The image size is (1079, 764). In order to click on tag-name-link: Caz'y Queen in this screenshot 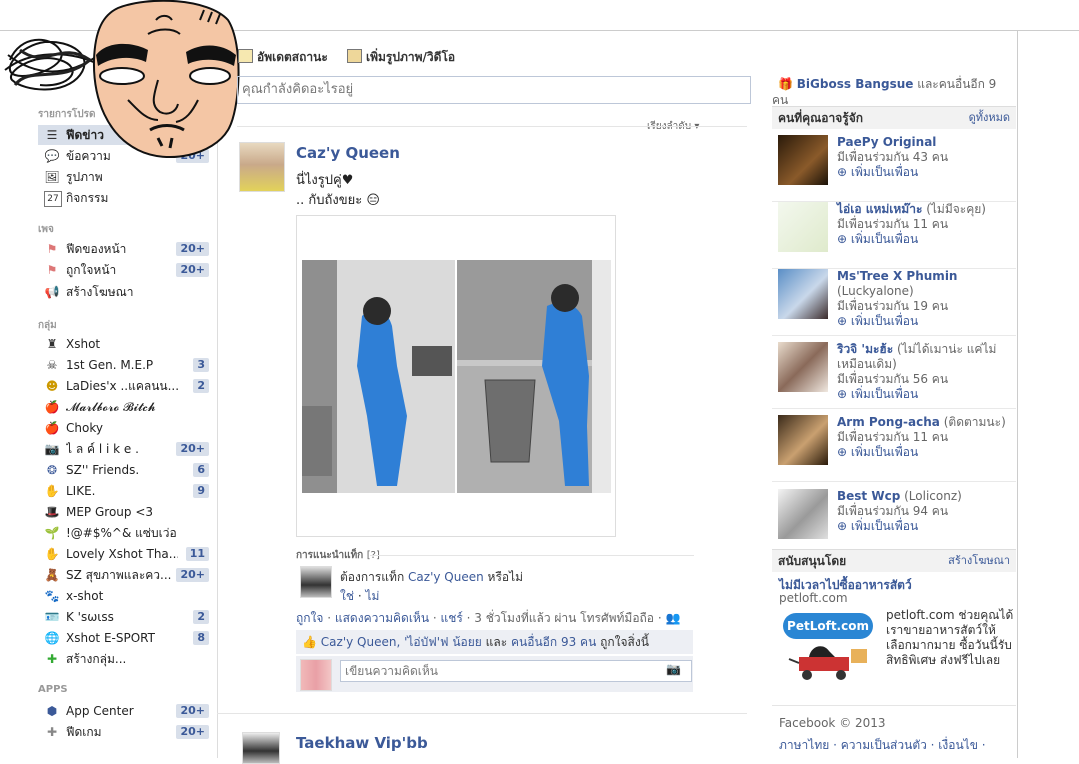, I will do `click(446, 577)`.